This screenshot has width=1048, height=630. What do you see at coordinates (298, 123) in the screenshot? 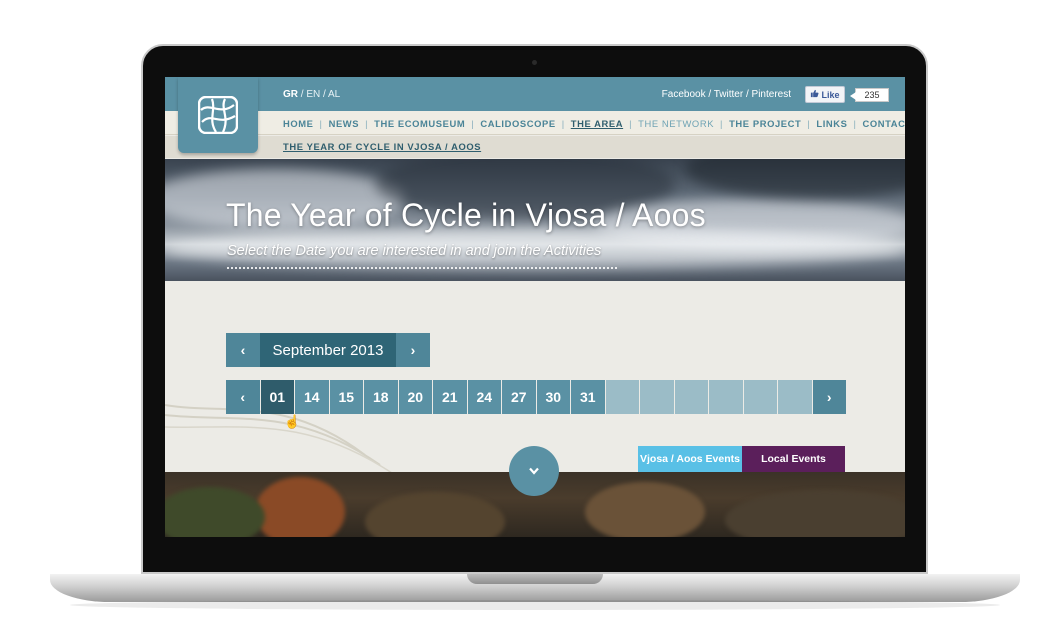
I see `nav-home: HOME` at bounding box center [298, 123].